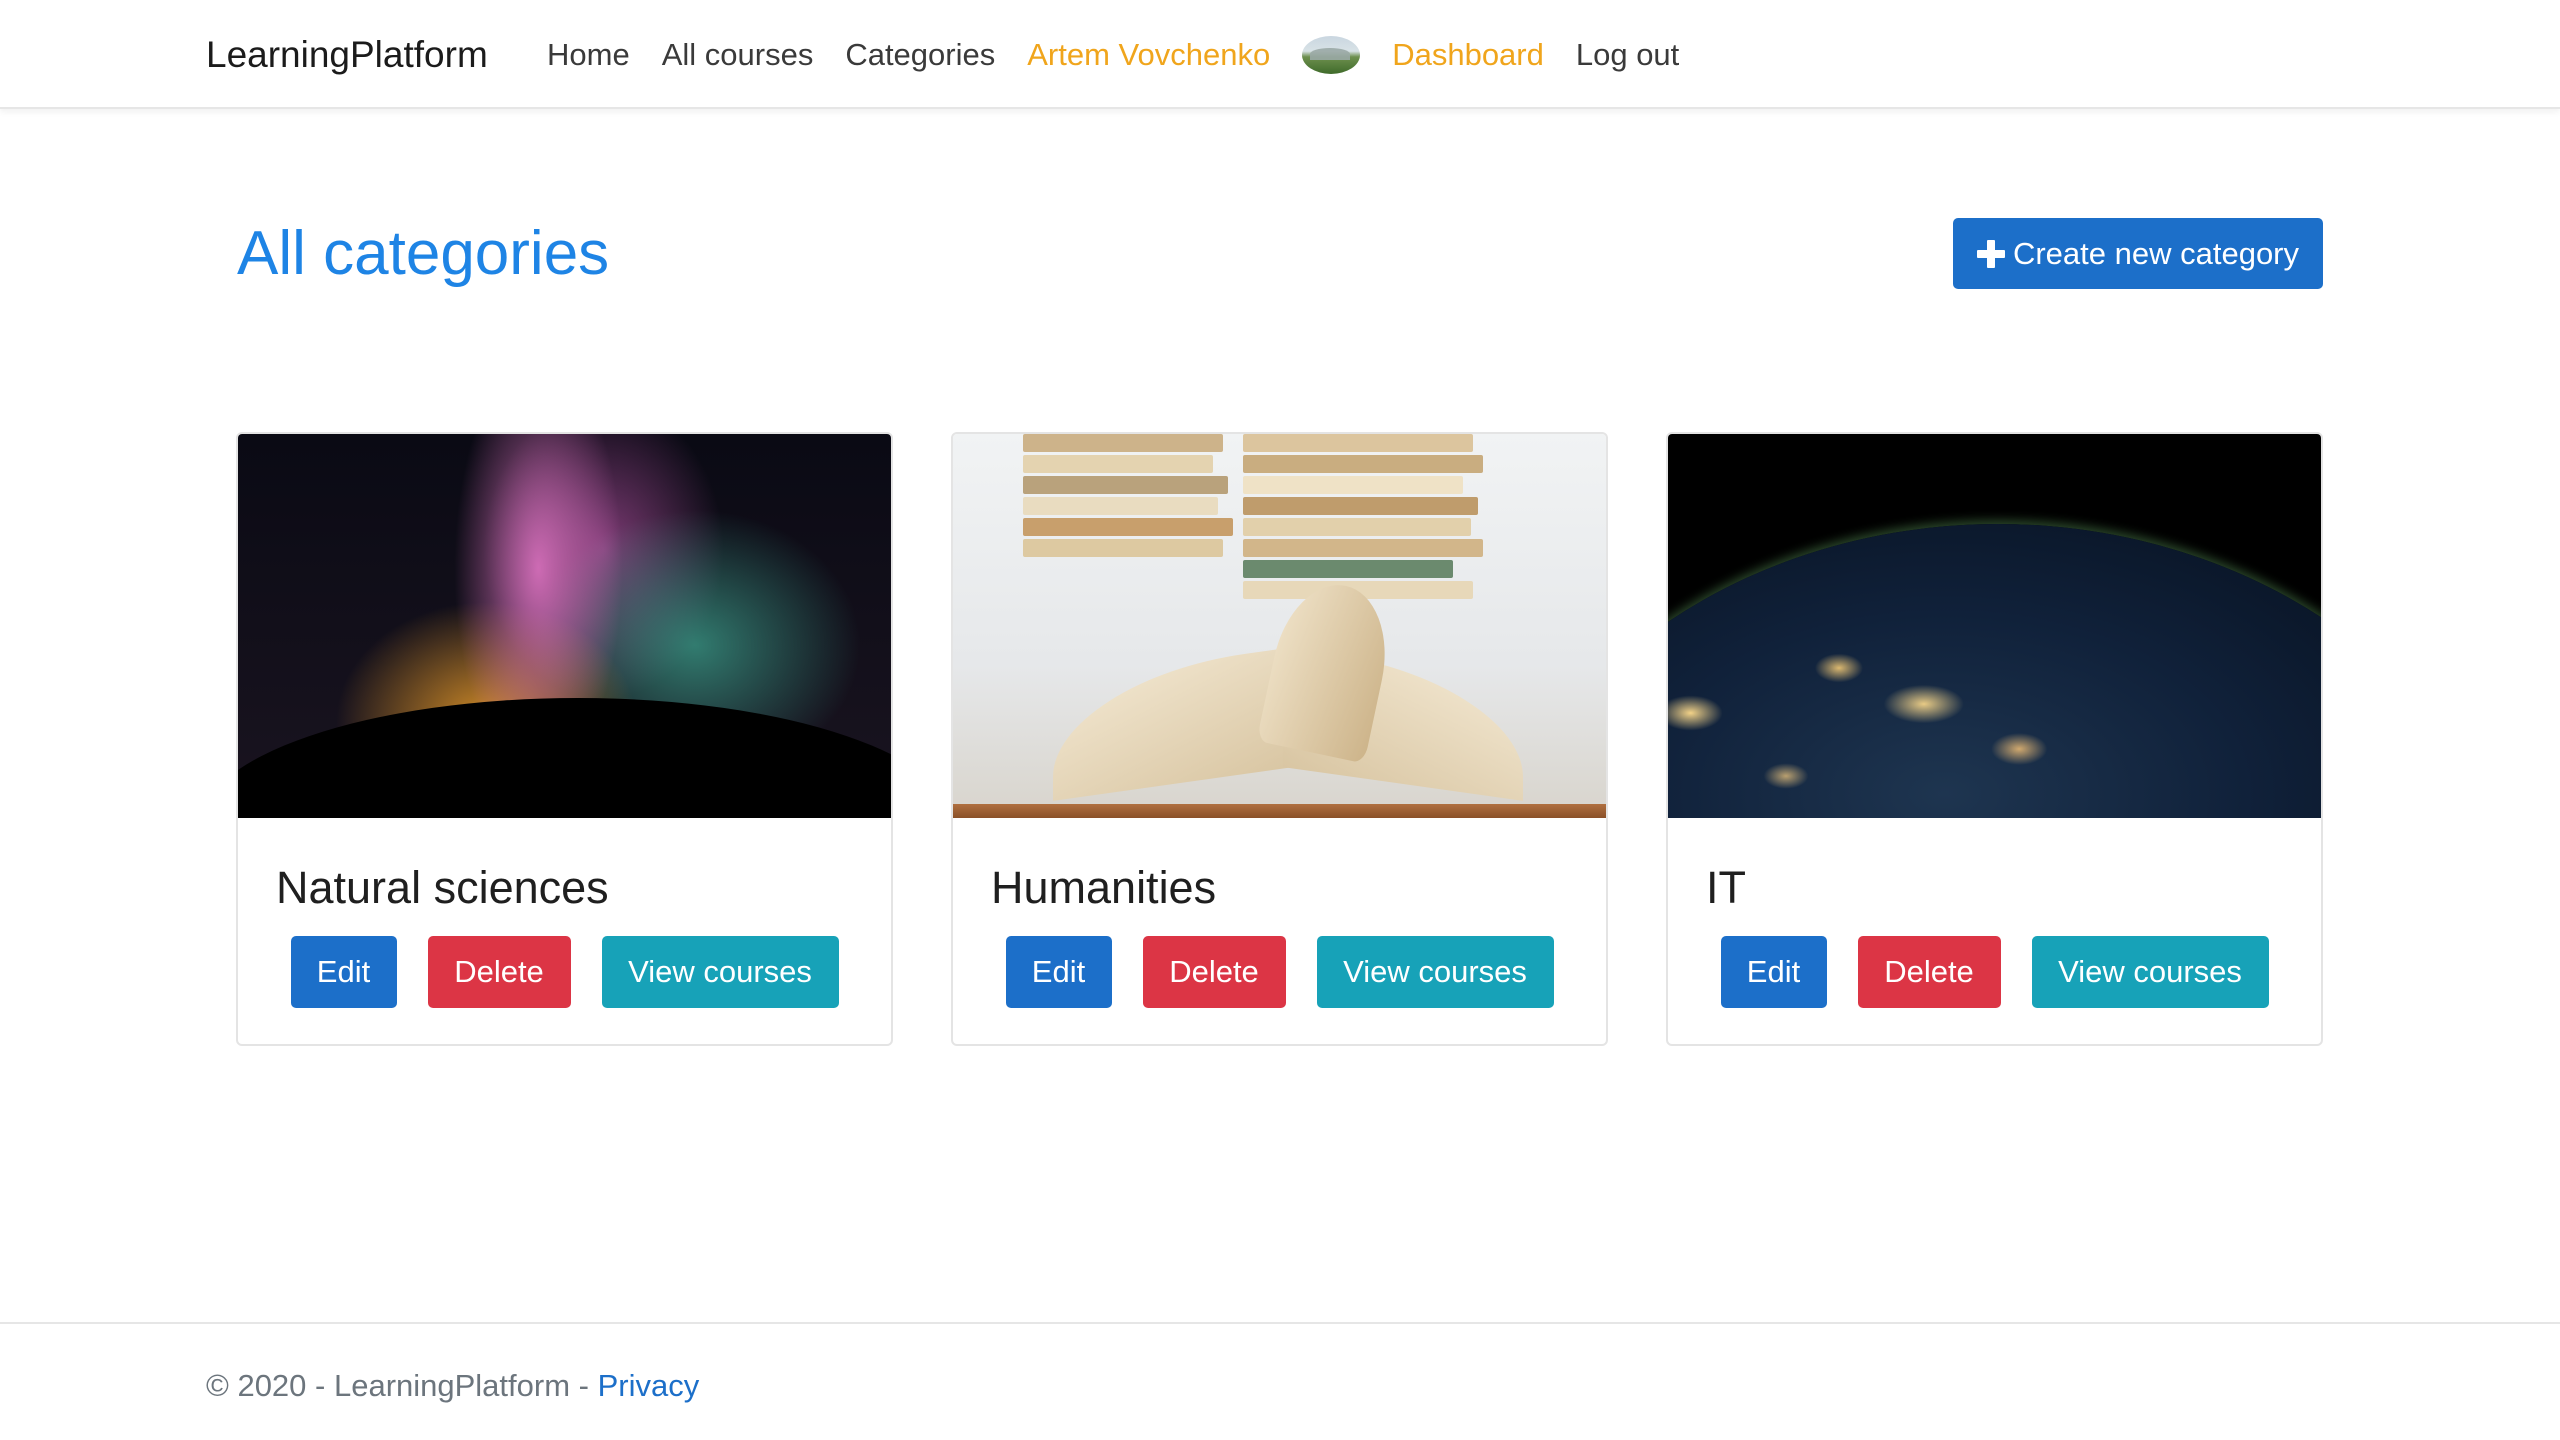 This screenshot has width=2560, height=1440. I want to click on create-category-label: Create new category, so click(2156, 253).